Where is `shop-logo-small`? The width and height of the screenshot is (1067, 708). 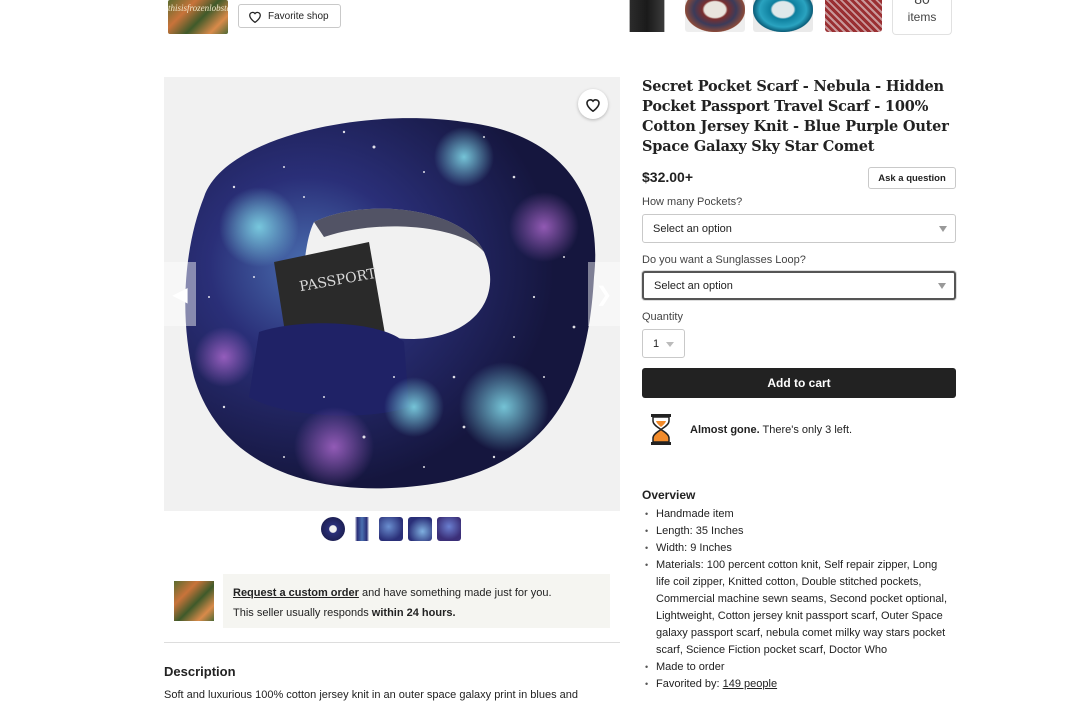 shop-logo-small is located at coordinates (194, 601).